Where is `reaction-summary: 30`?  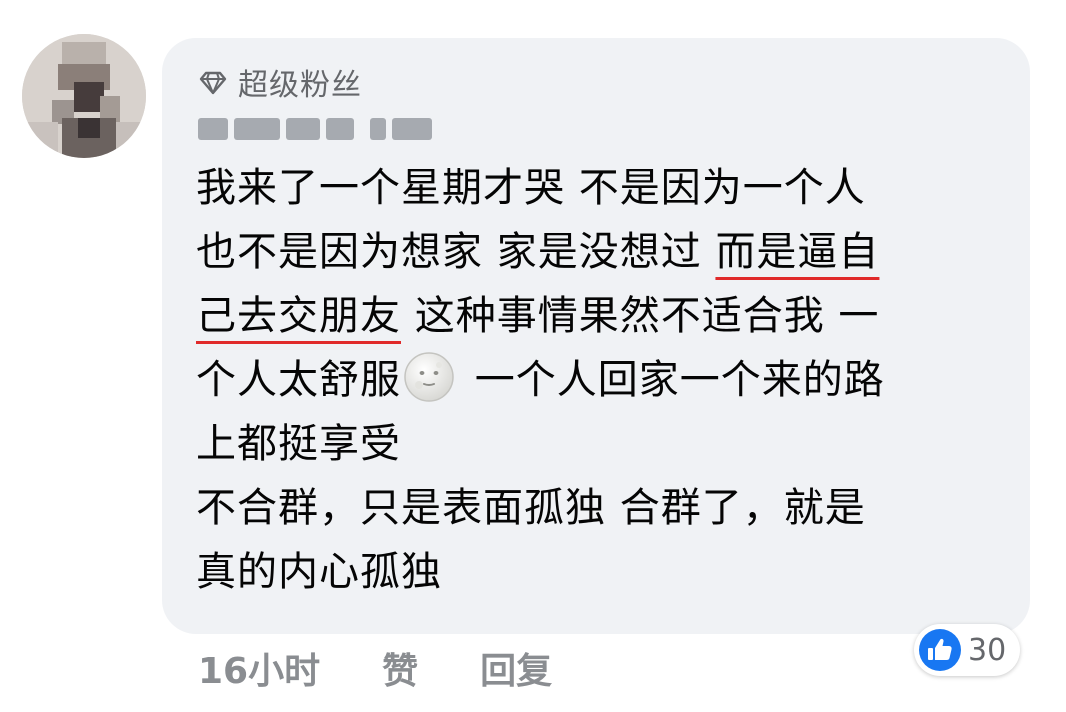 reaction-summary: 30 is located at coordinates (967, 650).